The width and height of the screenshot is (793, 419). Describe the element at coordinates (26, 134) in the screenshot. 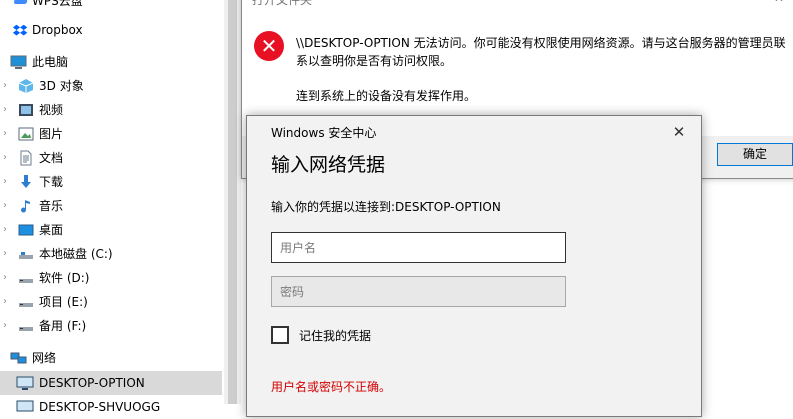

I see `pictures-icon` at that location.